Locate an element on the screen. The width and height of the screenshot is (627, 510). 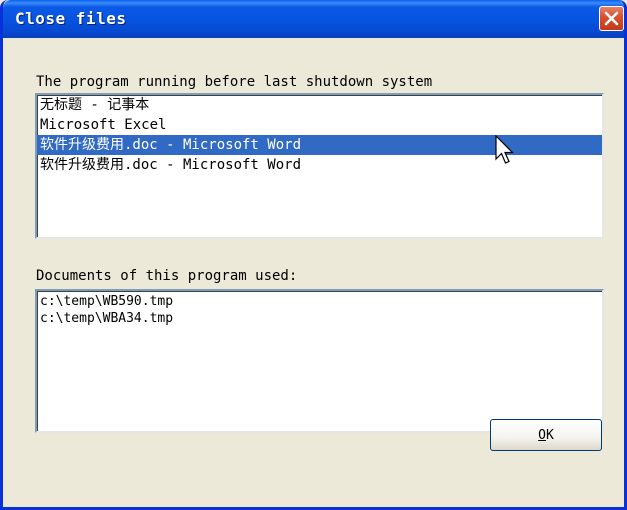
document-list-item: c:\temp\WB590.tmp is located at coordinates (319, 301).